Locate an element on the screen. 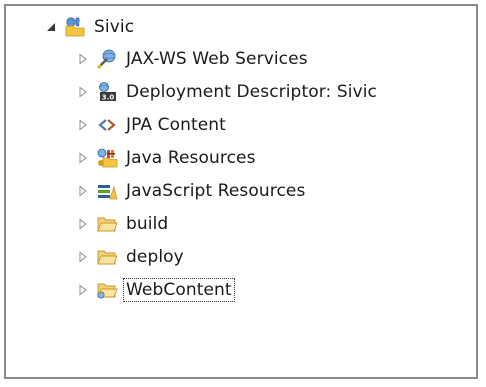 The image size is (486, 387). tree-node-jpa-content: JPA Content is located at coordinates (152, 125).